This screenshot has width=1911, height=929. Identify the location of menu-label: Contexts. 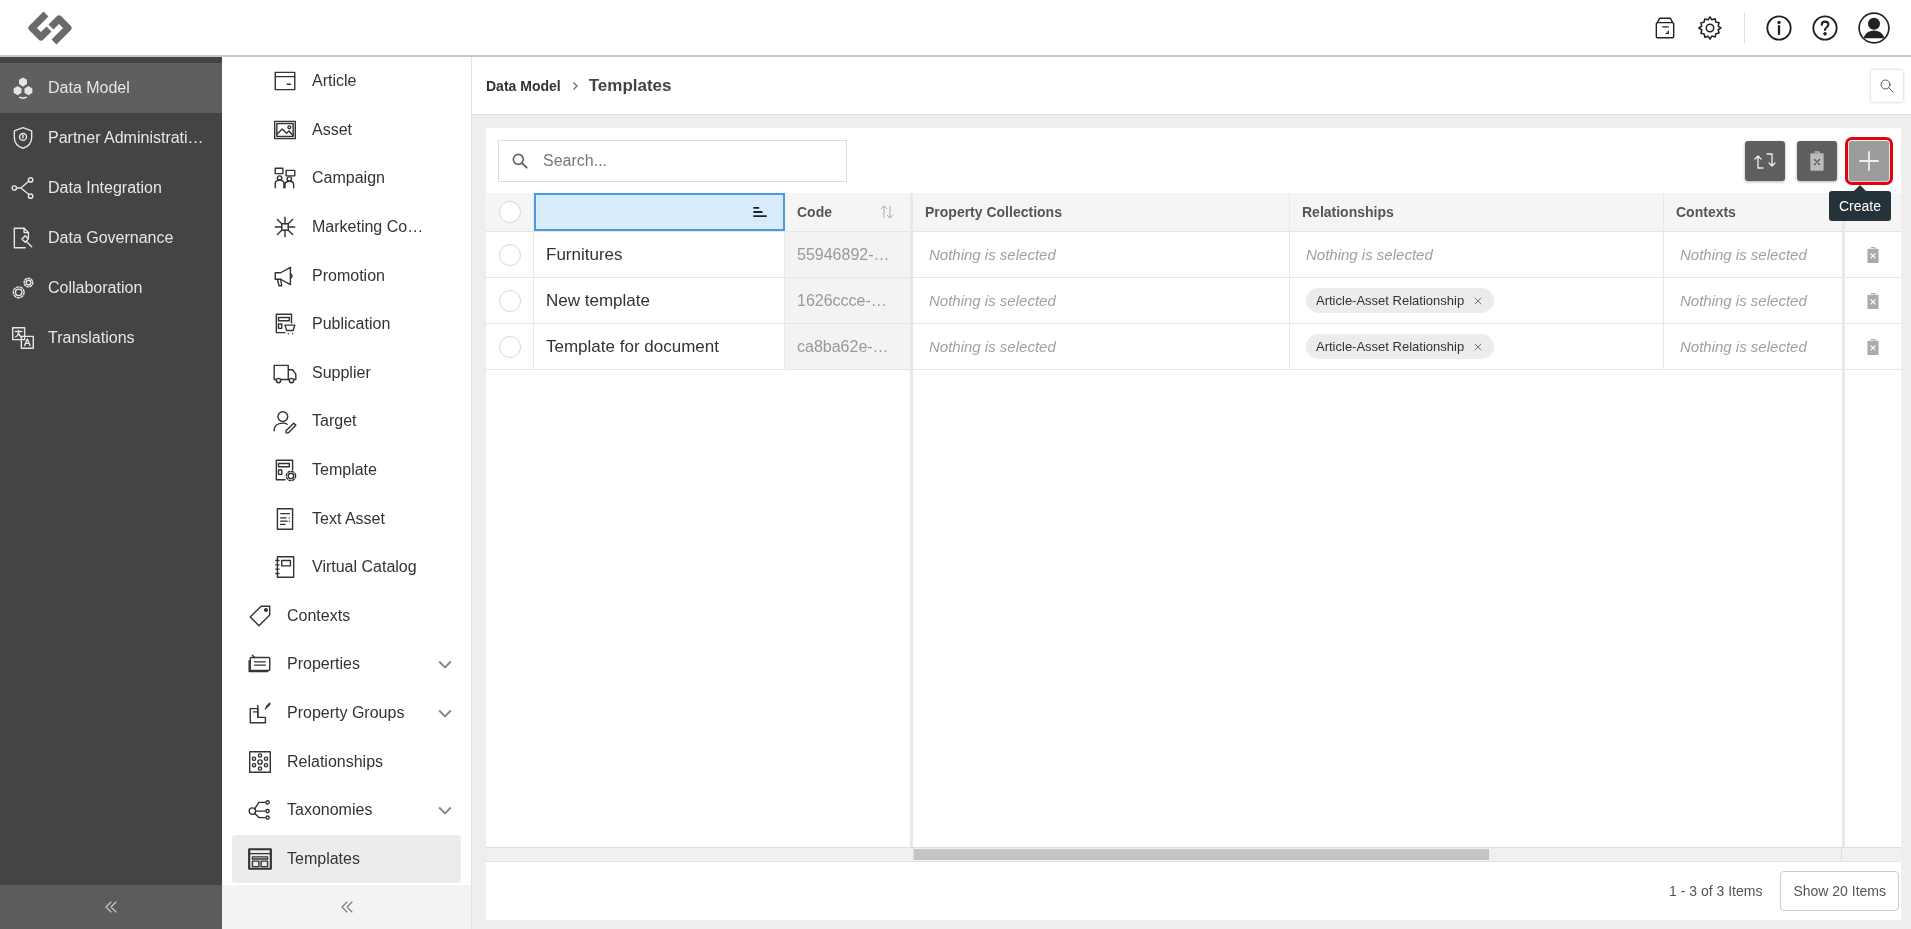
(319, 615).